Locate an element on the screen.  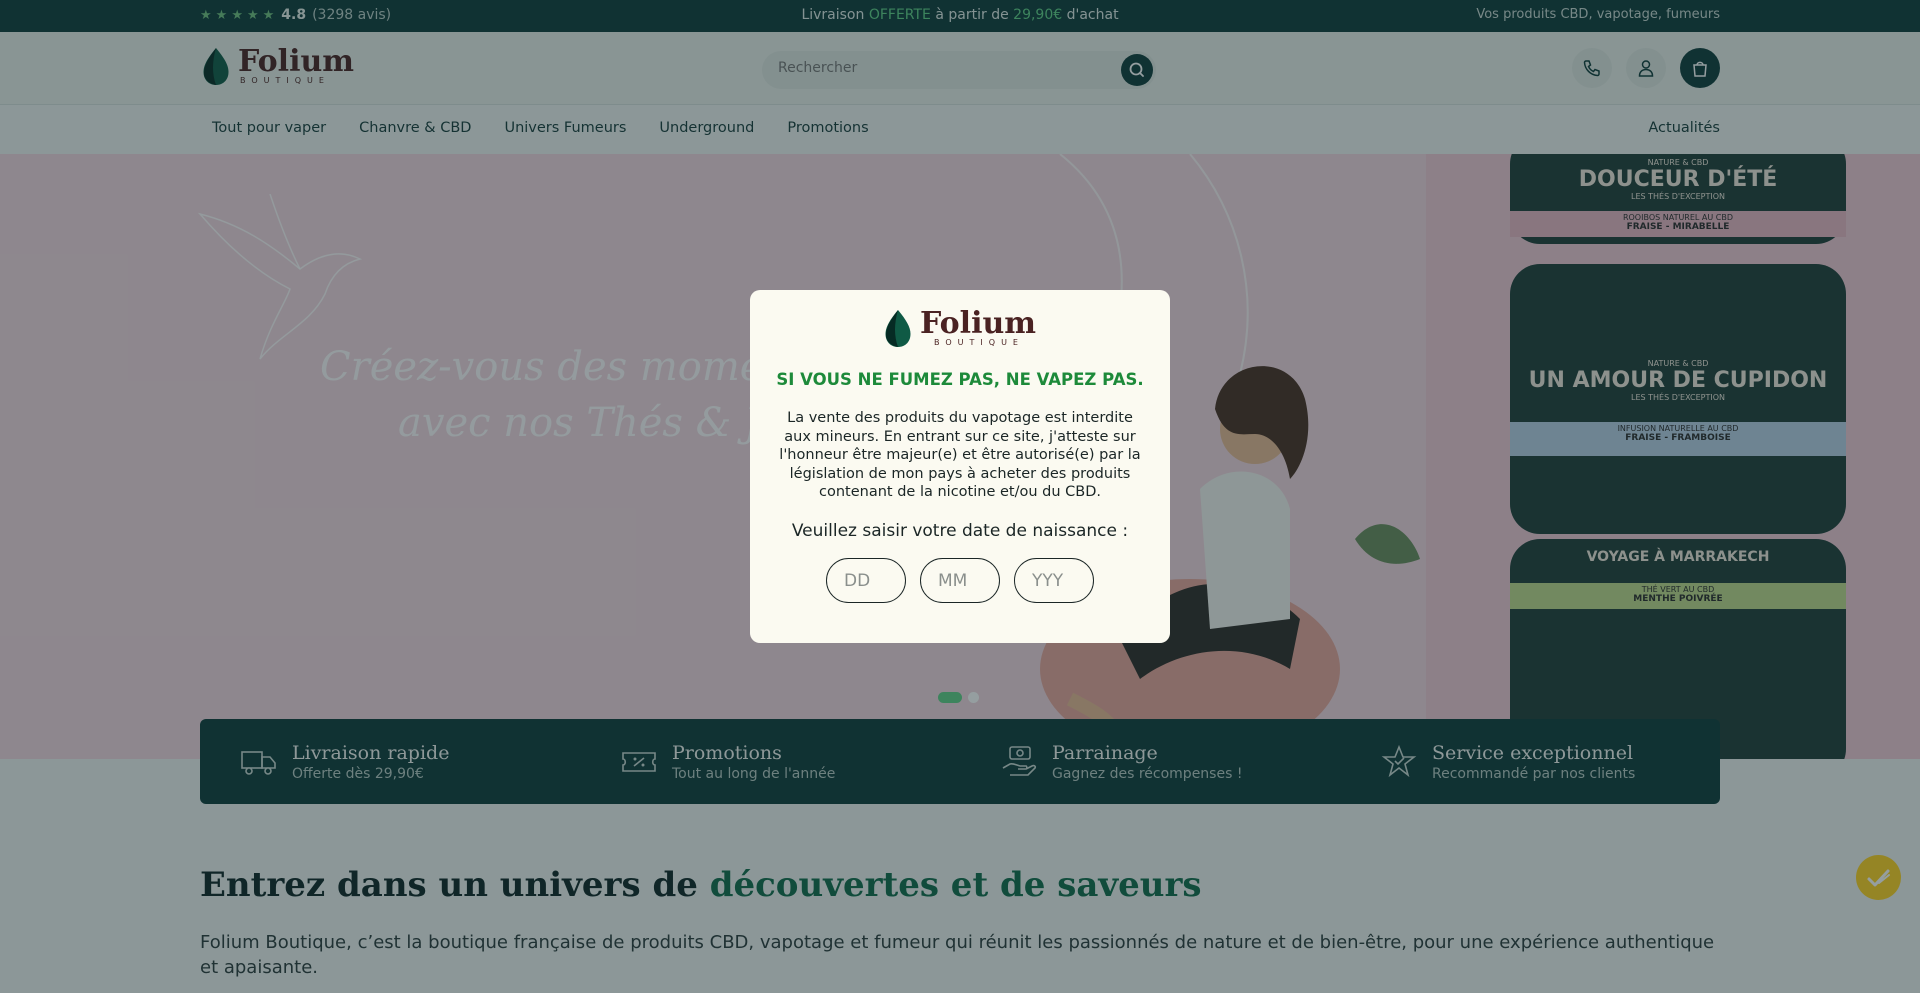
birth-month-input is located at coordinates (960, 580).